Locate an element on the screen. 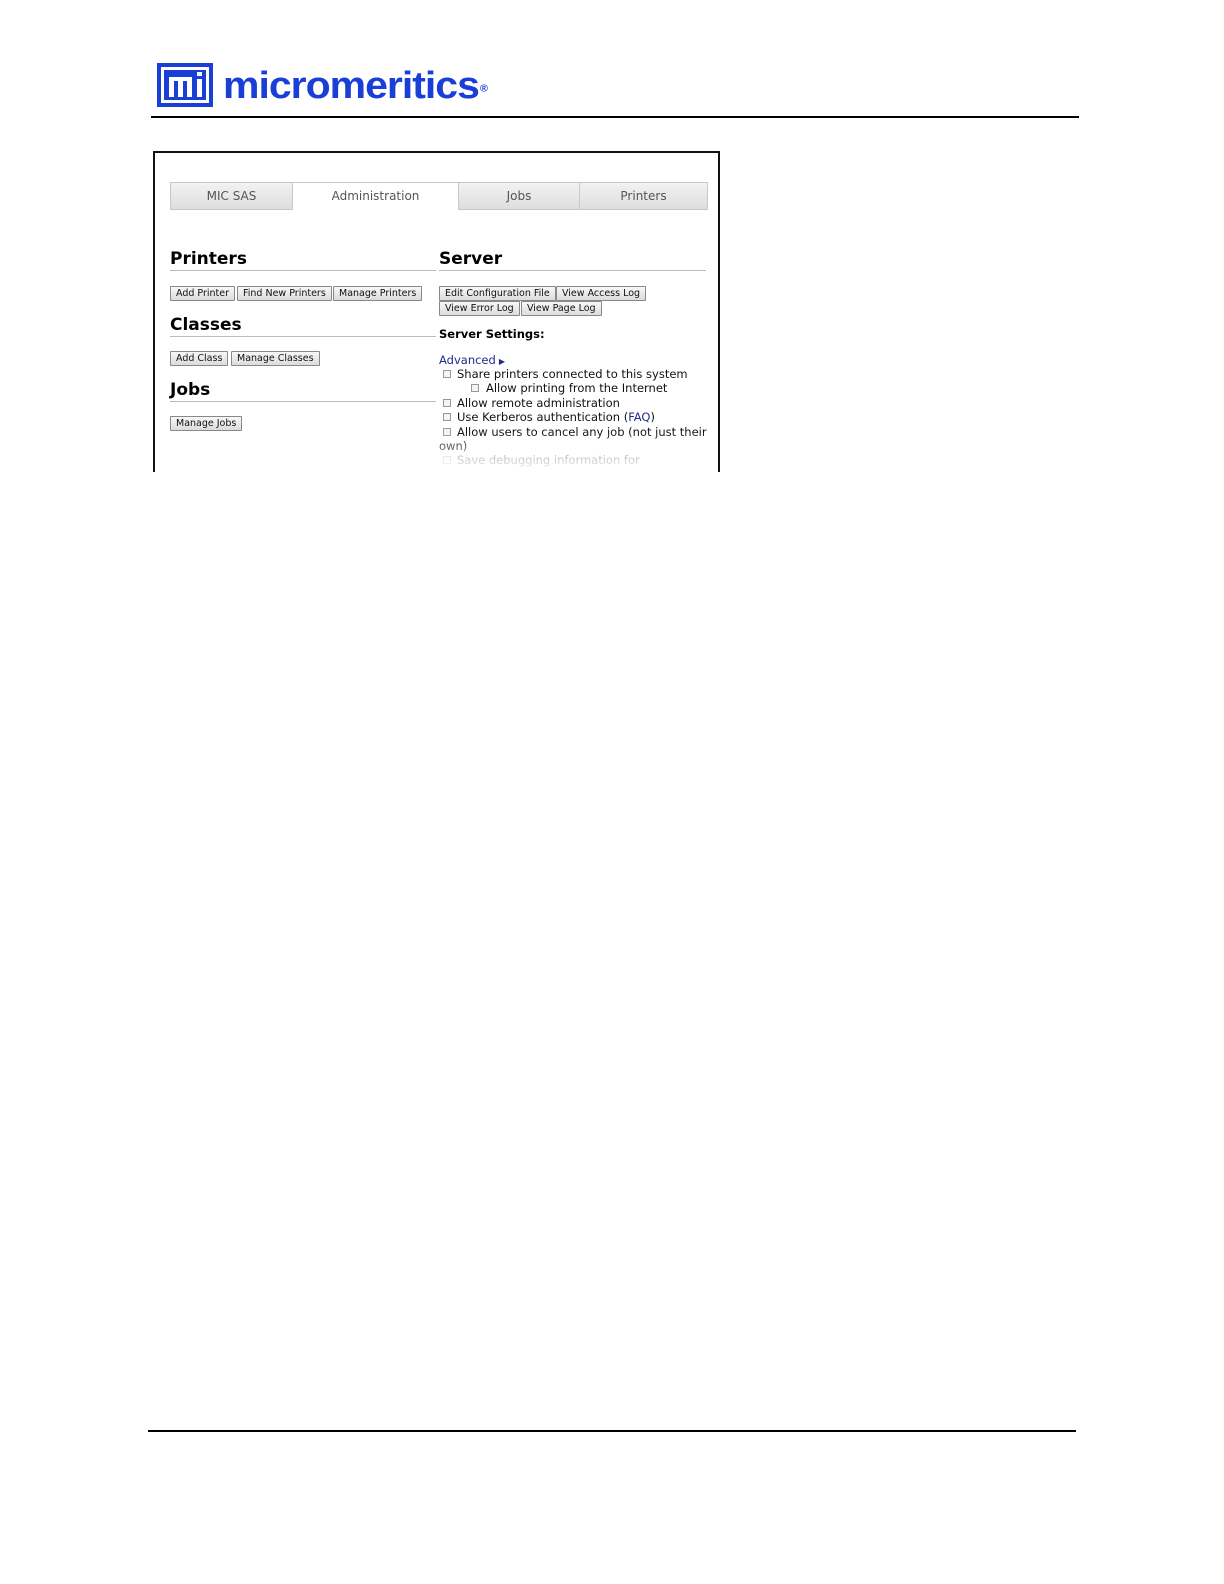 The width and height of the screenshot is (1224, 1584). triangle-right-icon: ▶ is located at coordinates (501, 361).